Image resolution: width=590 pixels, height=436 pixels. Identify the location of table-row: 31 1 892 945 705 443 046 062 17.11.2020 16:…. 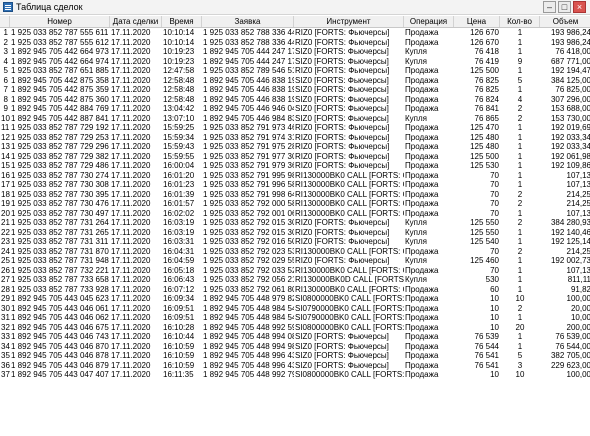
(295, 318).